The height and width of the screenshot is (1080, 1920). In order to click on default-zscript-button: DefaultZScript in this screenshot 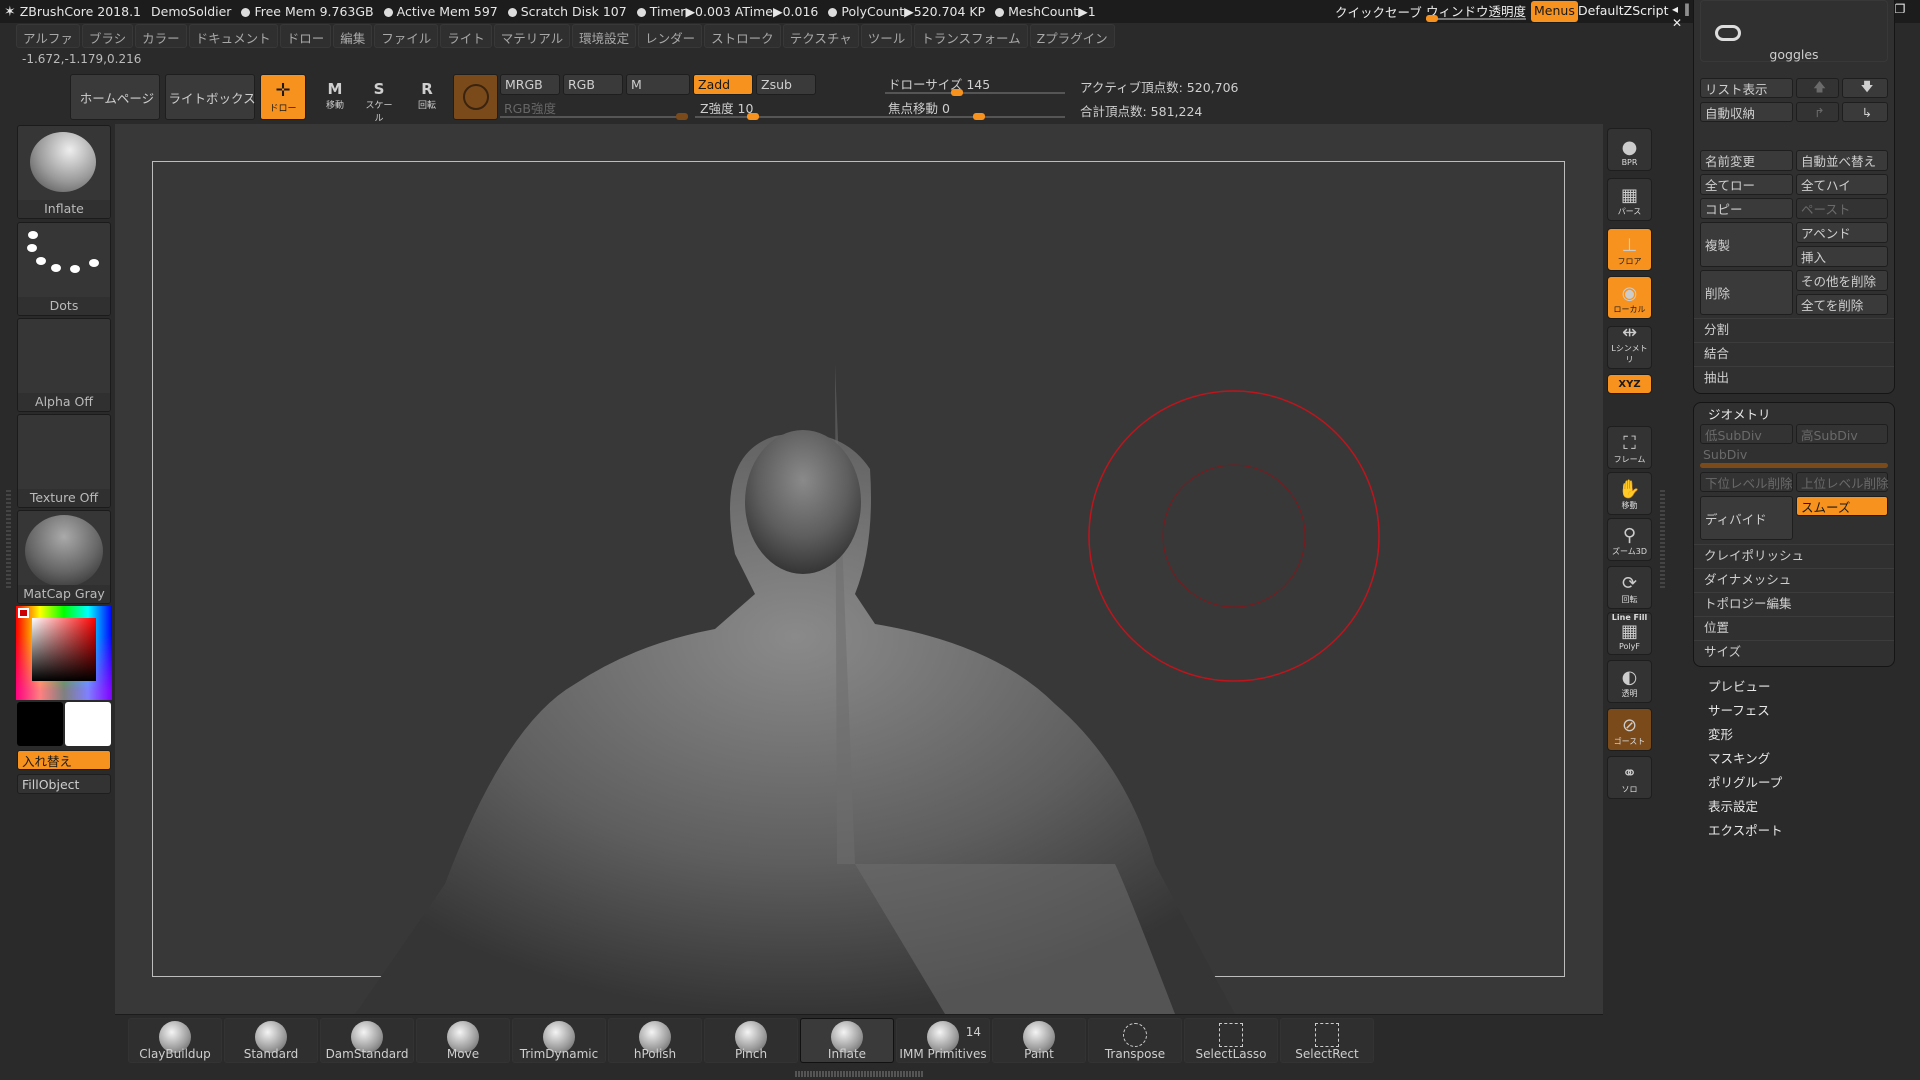, I will do `click(1623, 10)`.